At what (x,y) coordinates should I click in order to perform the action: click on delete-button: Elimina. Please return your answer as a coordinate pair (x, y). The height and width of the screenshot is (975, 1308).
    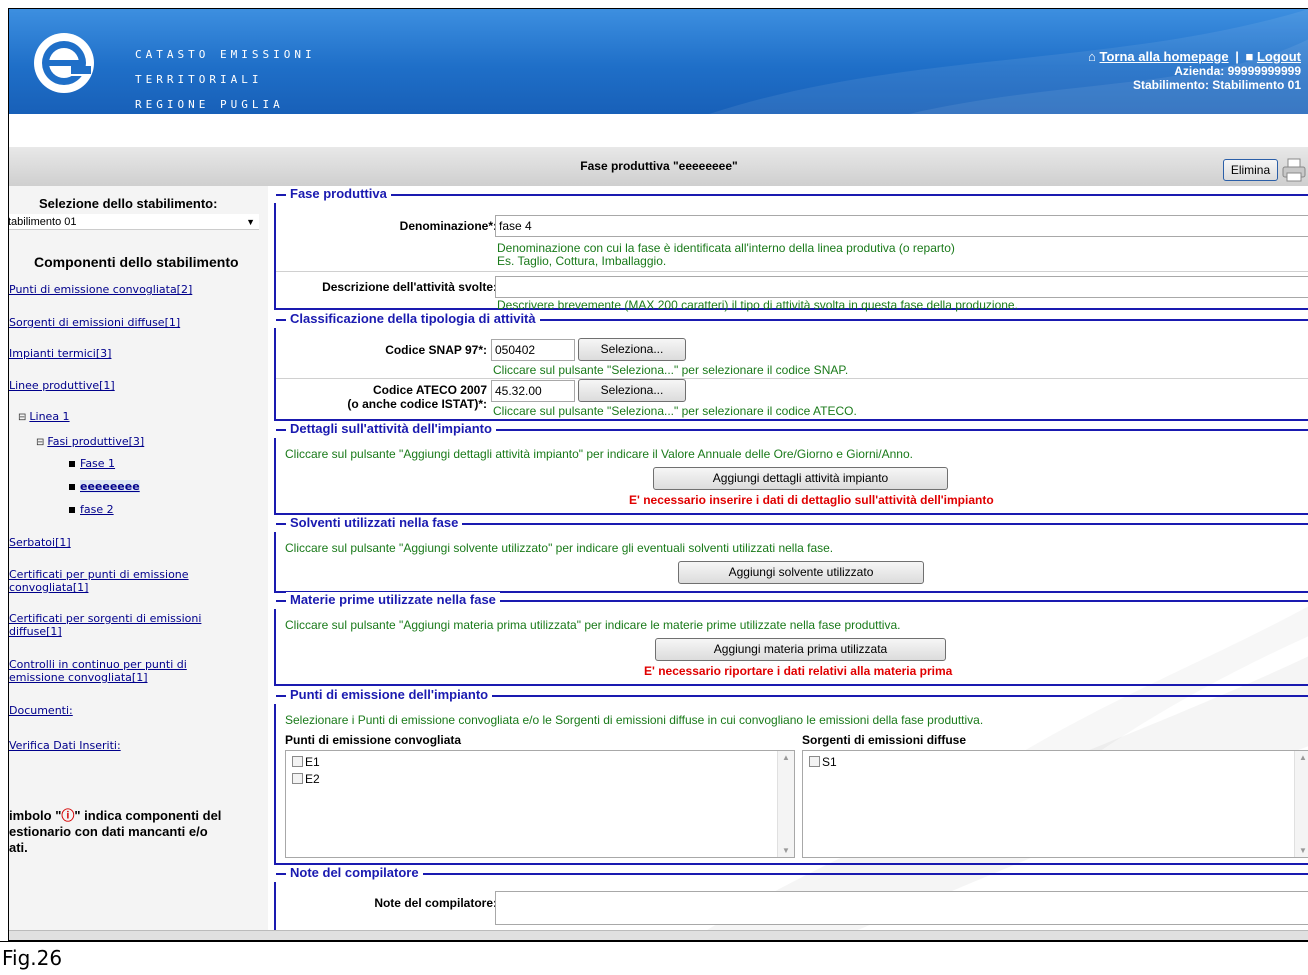
    Looking at the image, I should click on (1250, 170).